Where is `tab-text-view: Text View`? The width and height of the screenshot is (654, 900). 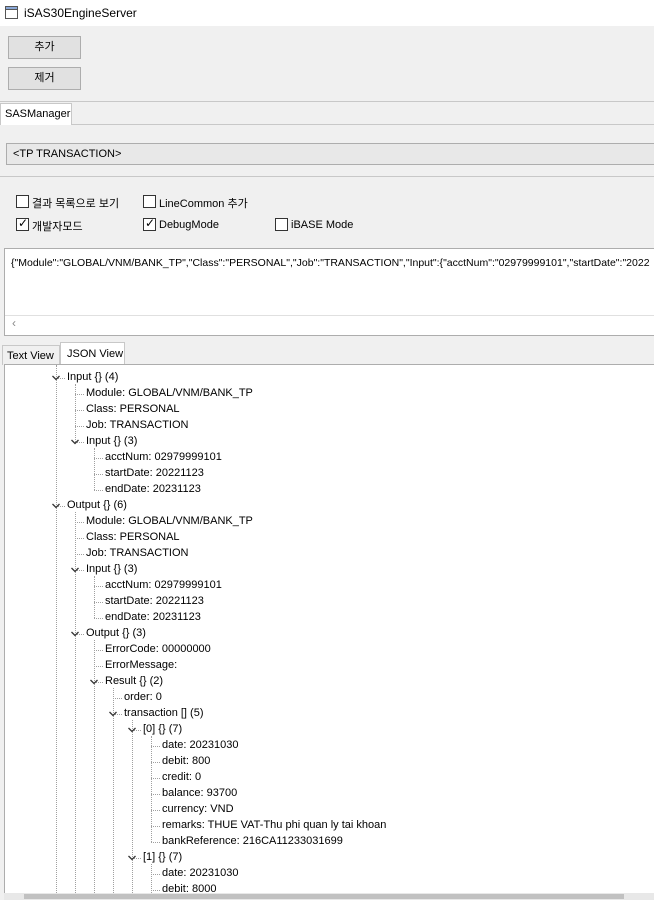
tab-text-view: Text View is located at coordinates (31, 355).